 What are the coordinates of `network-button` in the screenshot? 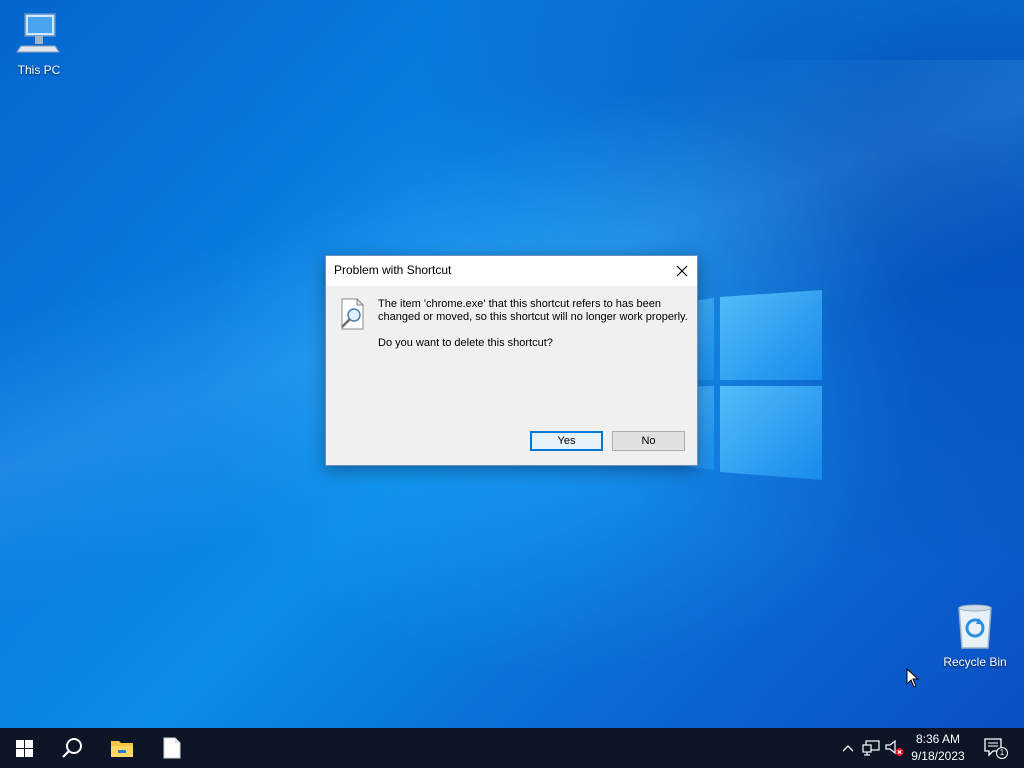 It's located at (871, 748).